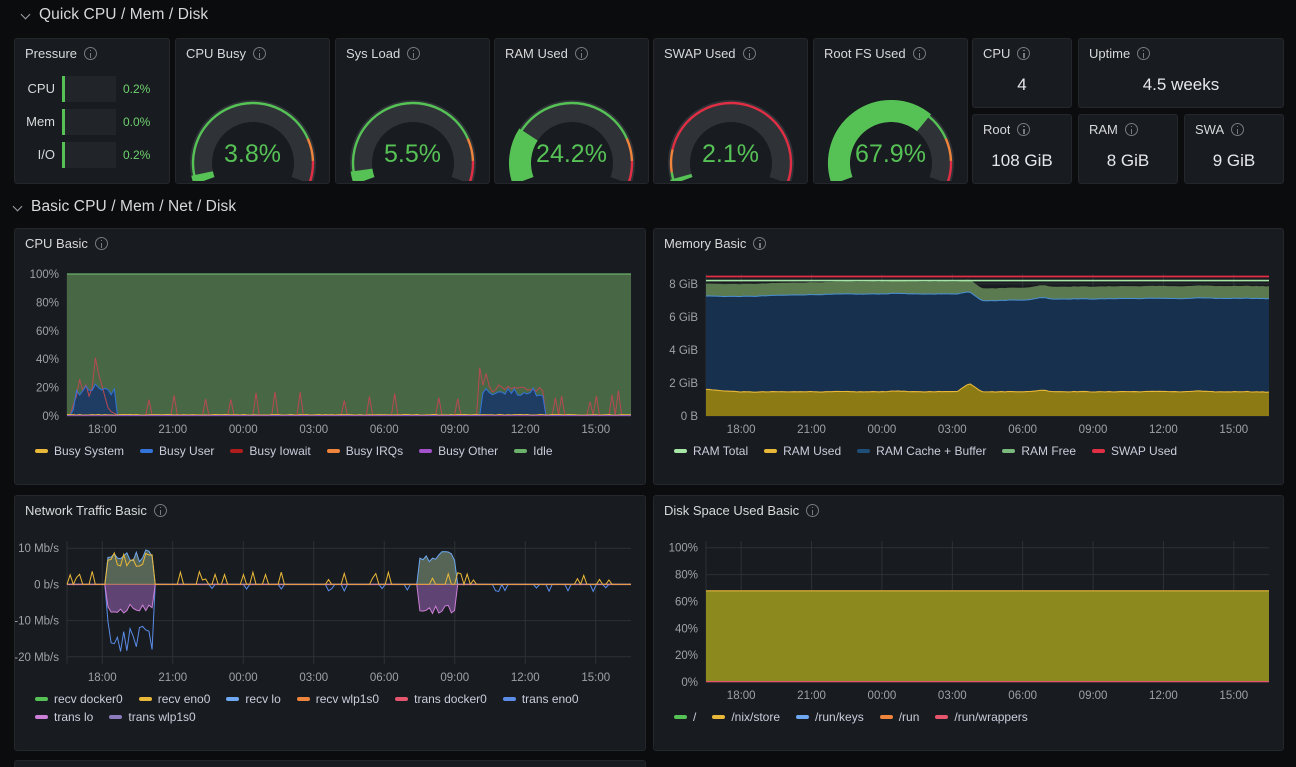 Image resolution: width=1296 pixels, height=767 pixels. What do you see at coordinates (37, 622) in the screenshot?
I see `svg-text: -10 Mb/s` at bounding box center [37, 622].